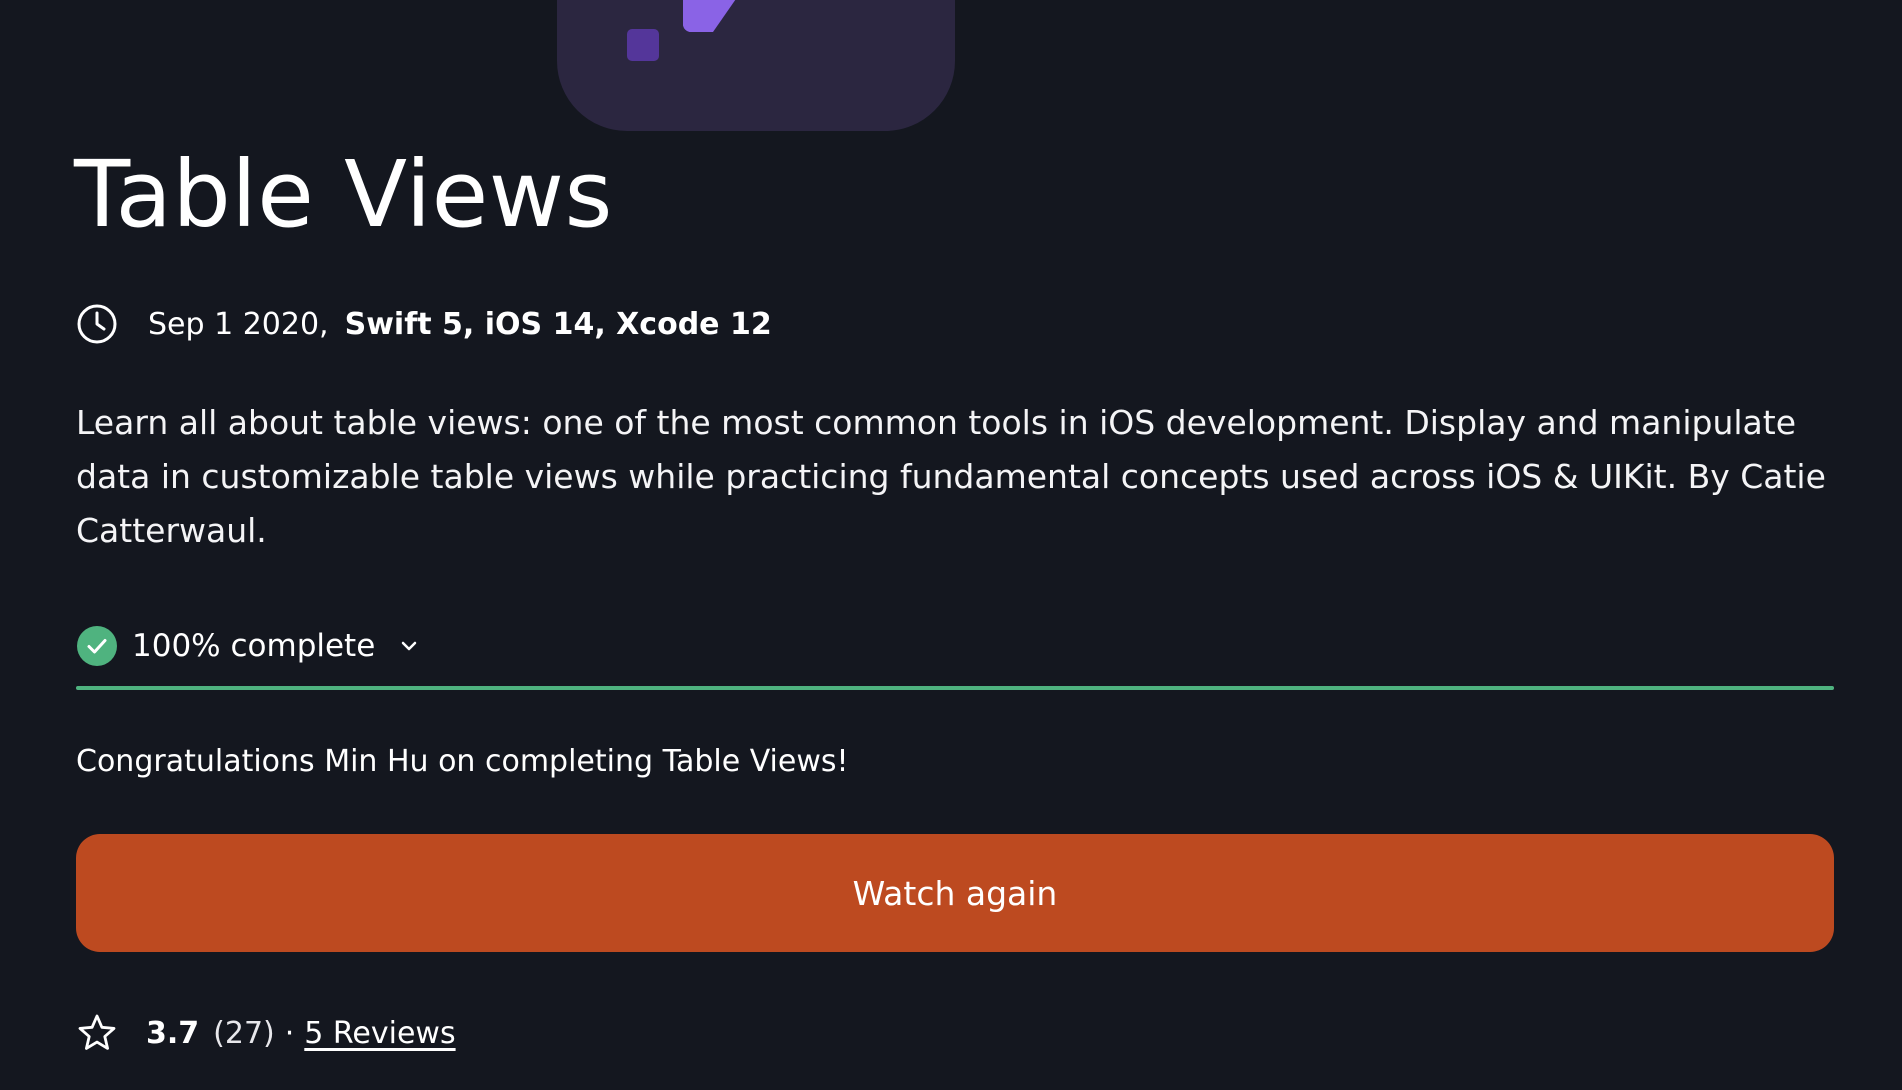 The height and width of the screenshot is (1090, 1902). What do you see at coordinates (97, 1033) in the screenshot?
I see `star-outline-icon` at bounding box center [97, 1033].